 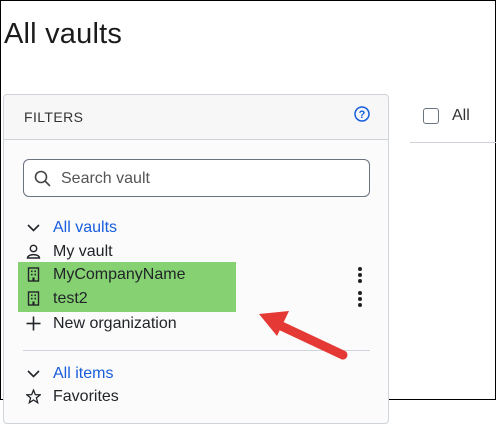 What do you see at coordinates (86, 396) in the screenshot?
I see `favorites-label: Favorites` at bounding box center [86, 396].